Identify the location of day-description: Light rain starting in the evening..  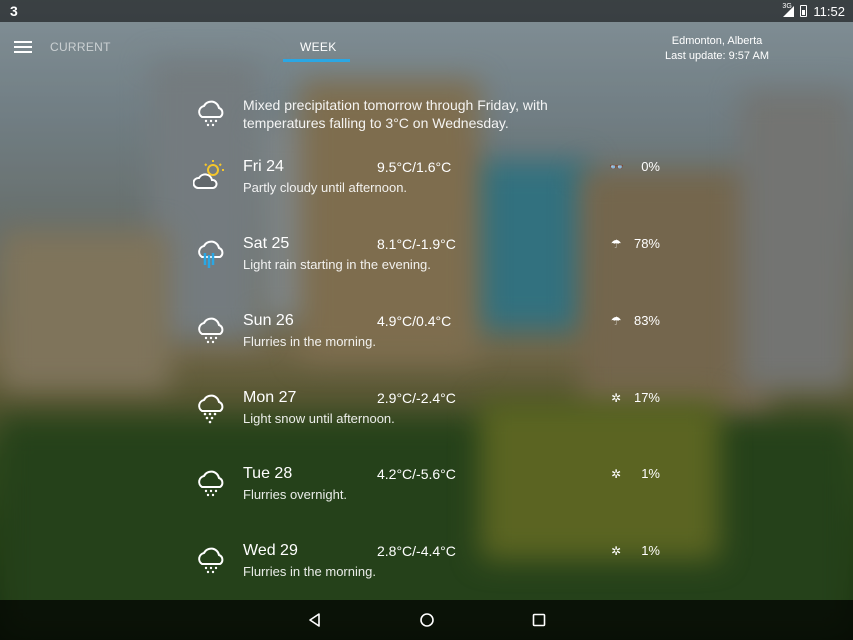
(337, 264).